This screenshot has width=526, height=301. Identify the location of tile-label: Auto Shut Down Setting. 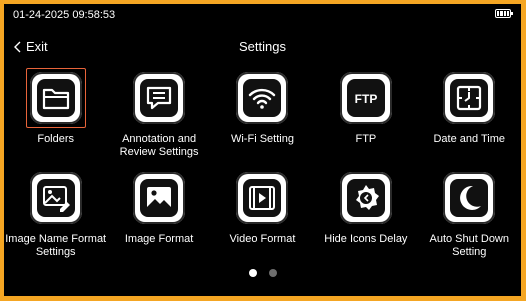
(469, 245).